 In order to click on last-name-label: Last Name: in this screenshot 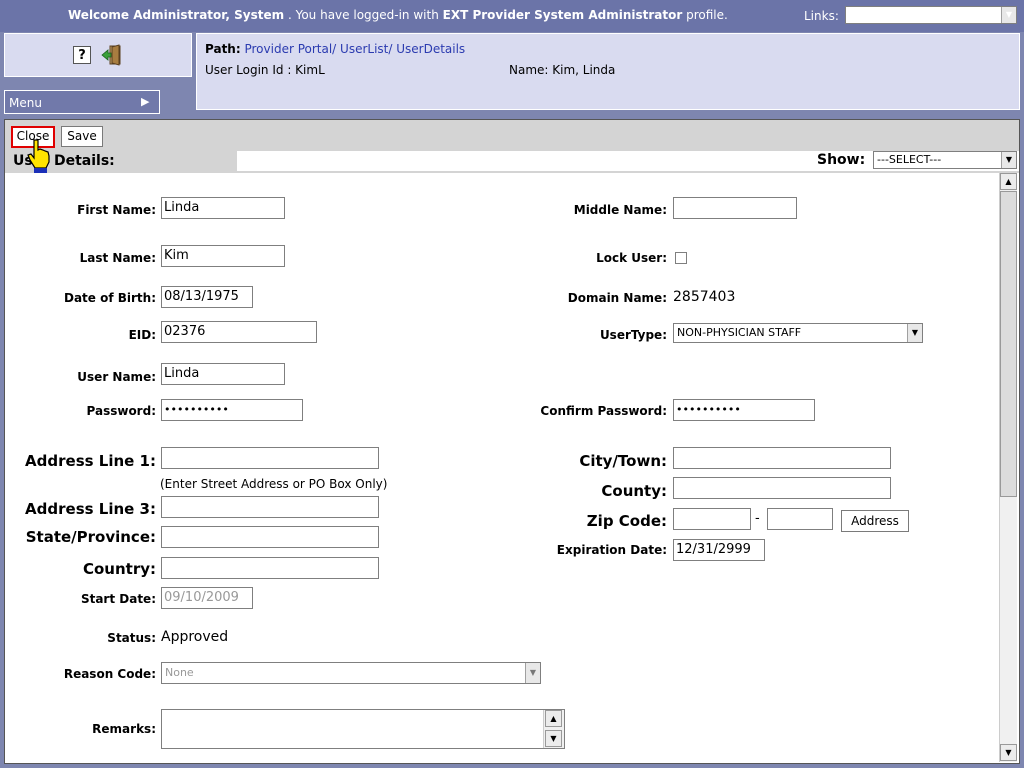, I will do `click(117, 258)`.